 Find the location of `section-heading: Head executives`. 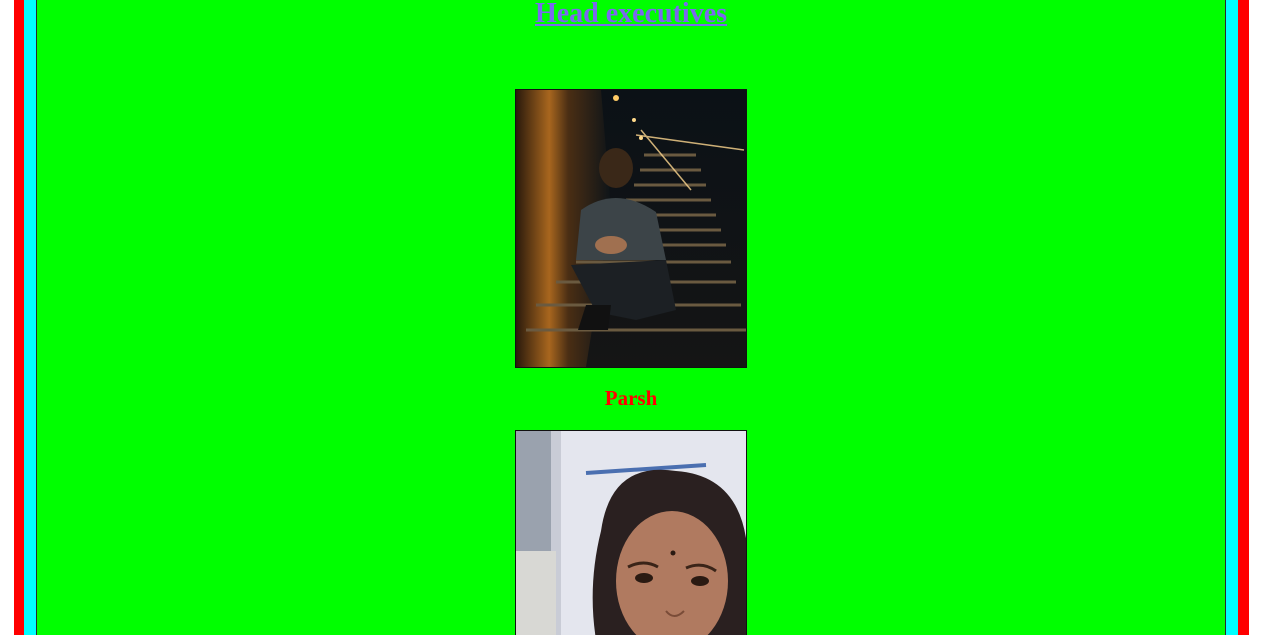

section-heading: Head executives is located at coordinates (631, 16).